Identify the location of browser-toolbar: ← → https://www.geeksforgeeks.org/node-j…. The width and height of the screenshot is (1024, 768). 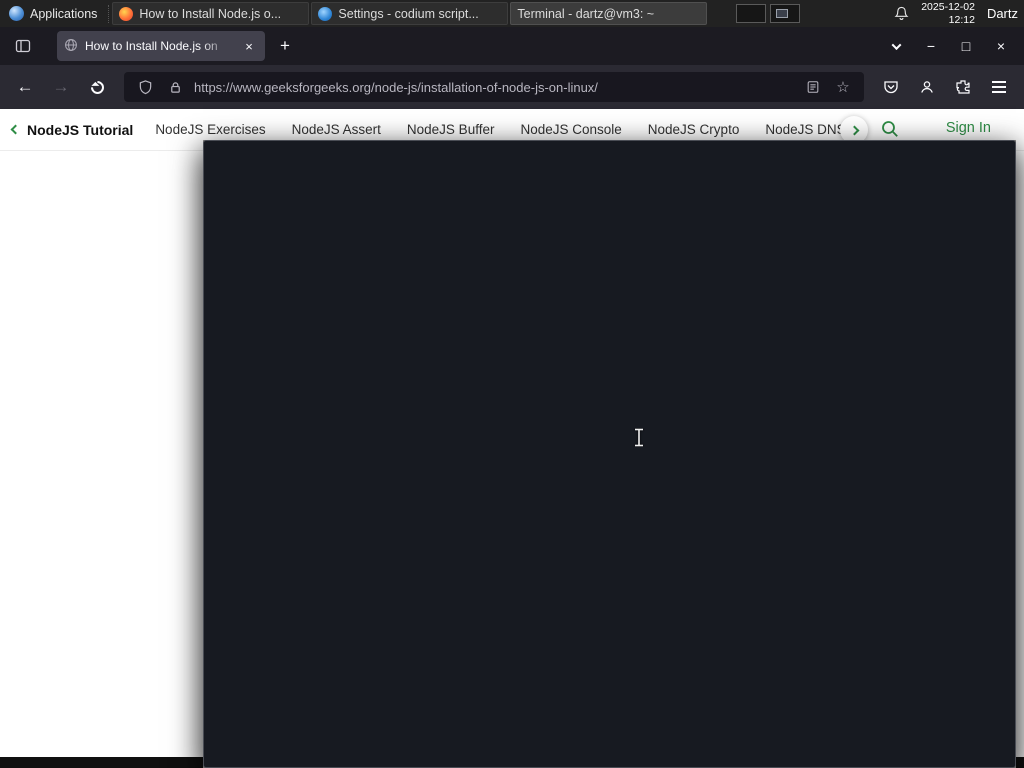
(512, 87).